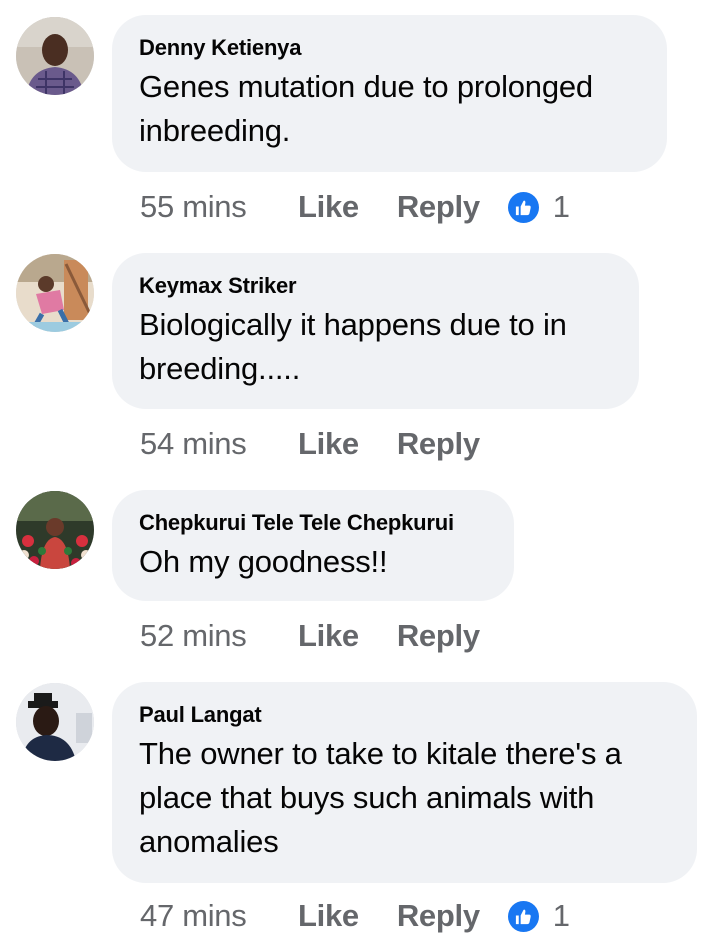  I want to click on comment-time: 52 mins, so click(219, 636).